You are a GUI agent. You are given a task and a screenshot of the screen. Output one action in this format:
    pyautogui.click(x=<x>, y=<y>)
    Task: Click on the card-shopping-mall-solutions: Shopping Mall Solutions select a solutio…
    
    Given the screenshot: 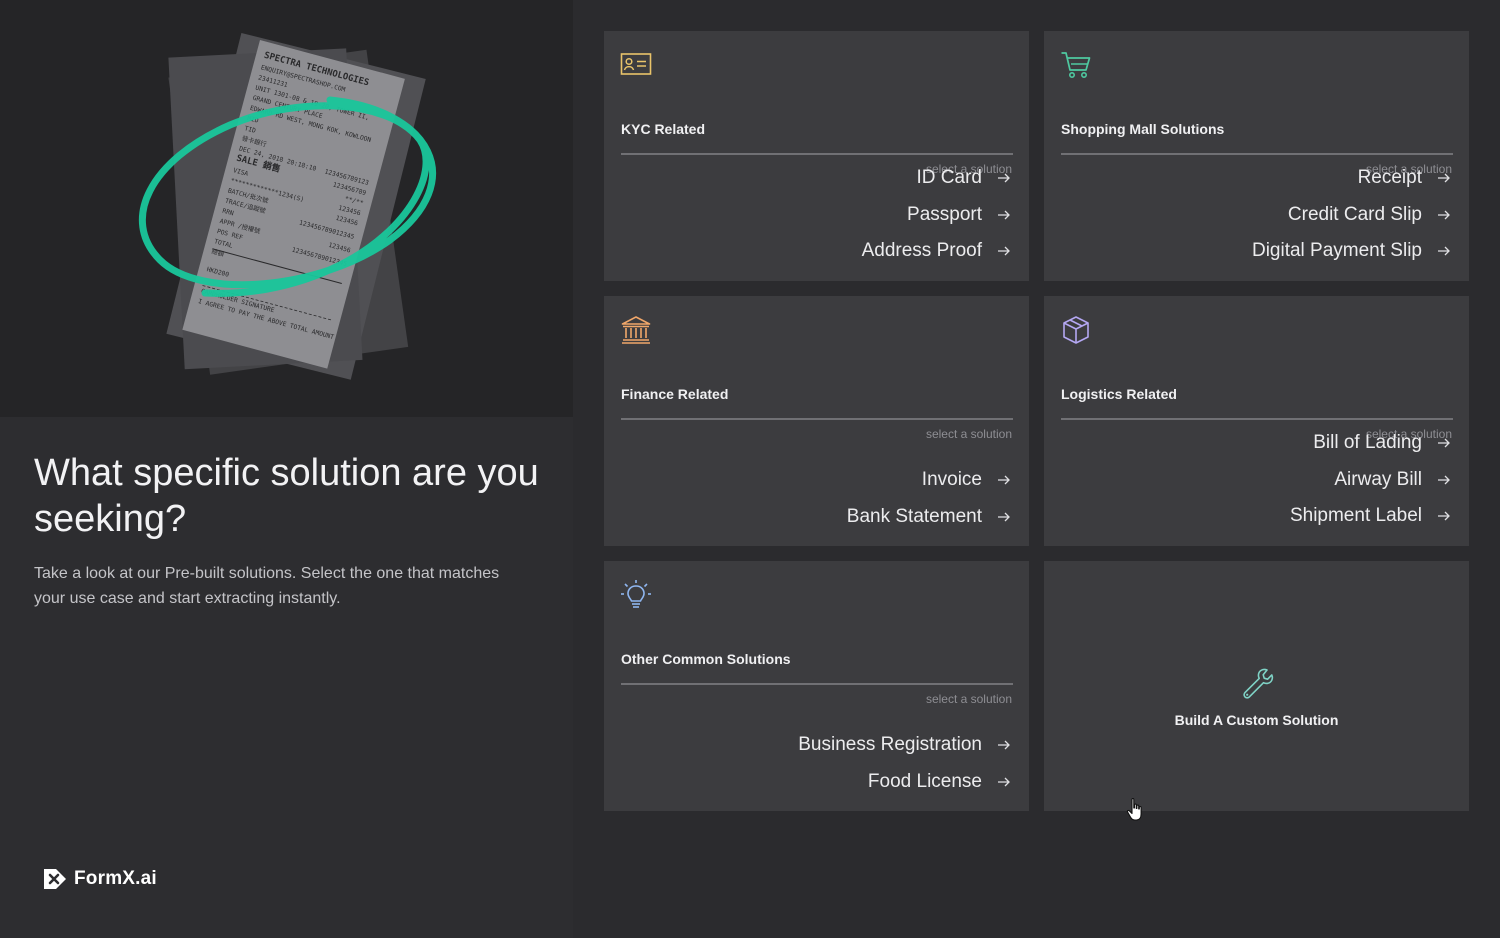 What is the action you would take?
    pyautogui.click(x=1256, y=156)
    